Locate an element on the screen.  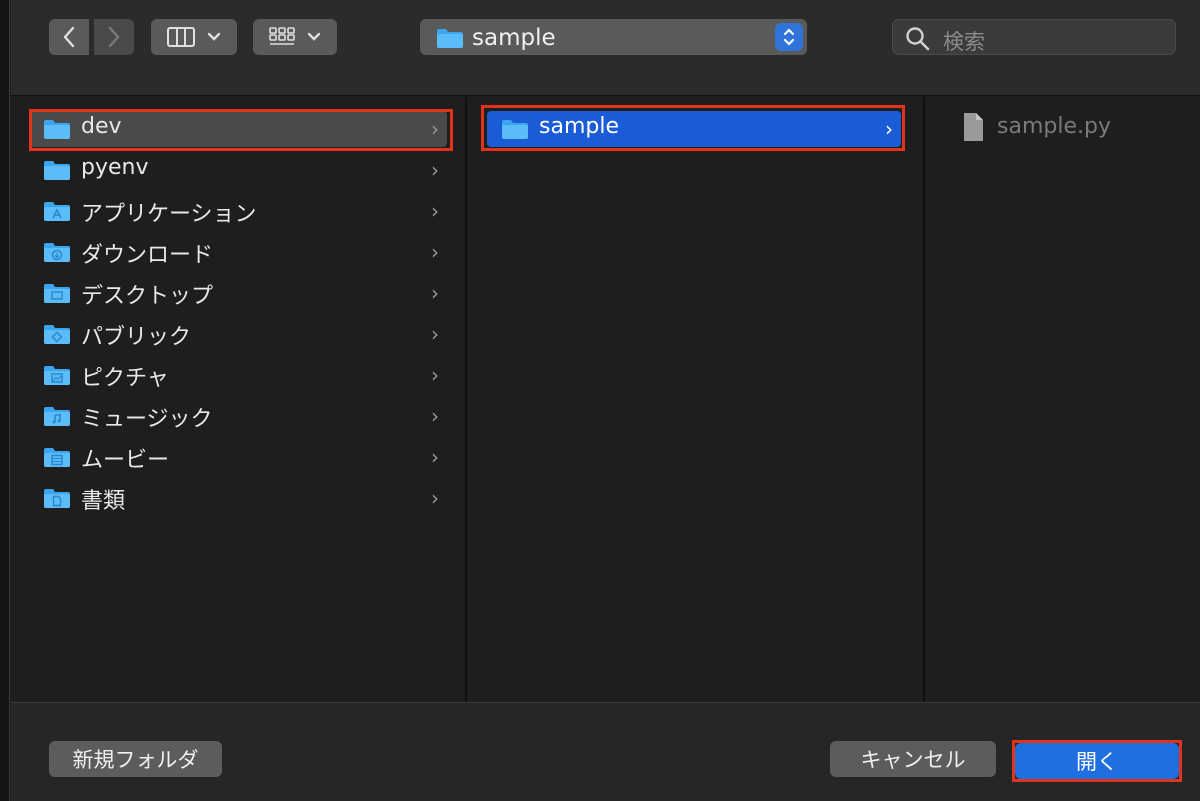
downloads-folder-icon is located at coordinates (57, 252).